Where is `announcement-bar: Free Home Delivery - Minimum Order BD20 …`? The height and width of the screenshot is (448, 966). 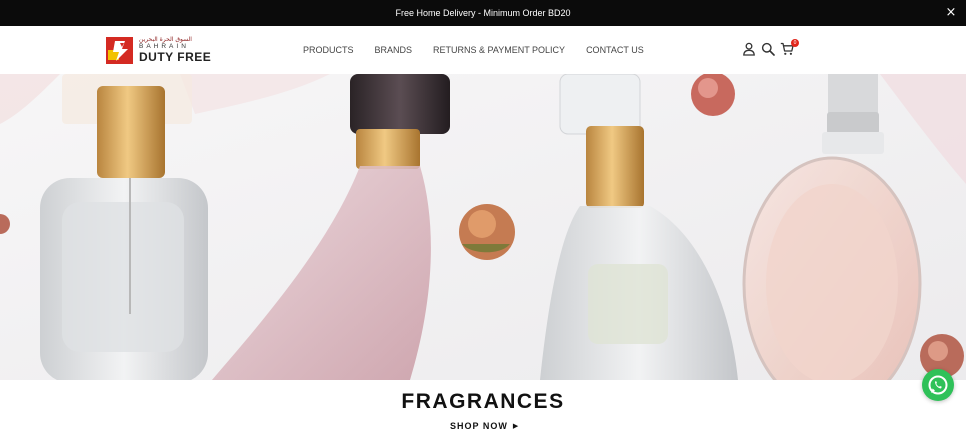
announcement-bar: Free Home Delivery - Minimum Order BD20 … is located at coordinates (483, 13).